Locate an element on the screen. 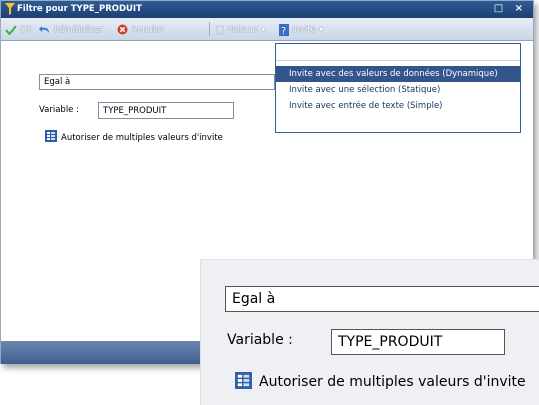 This screenshot has height=405, width=539. variable-input: TYPE_PRODUIT is located at coordinates (166, 110).